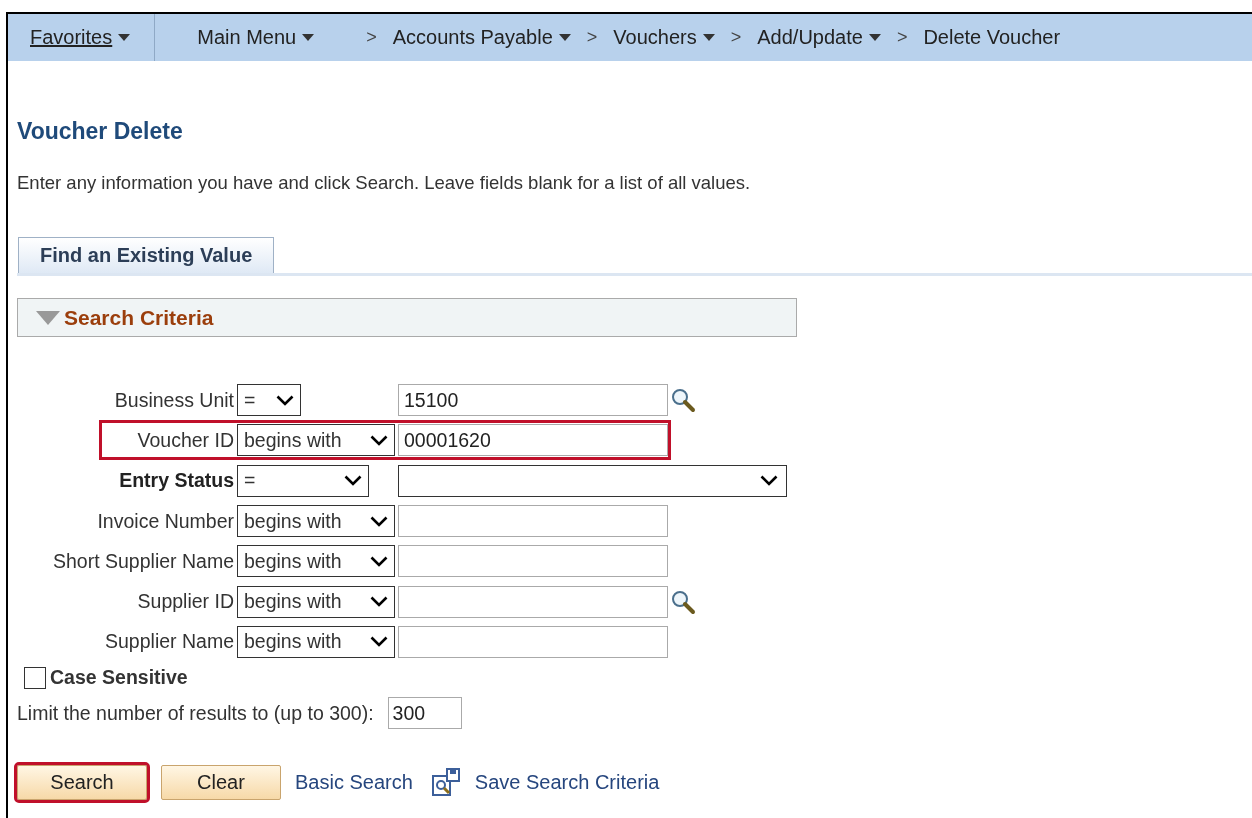 The width and height of the screenshot is (1252, 818). What do you see at coordinates (100, 132) in the screenshot?
I see `page-title: Voucher Delete` at bounding box center [100, 132].